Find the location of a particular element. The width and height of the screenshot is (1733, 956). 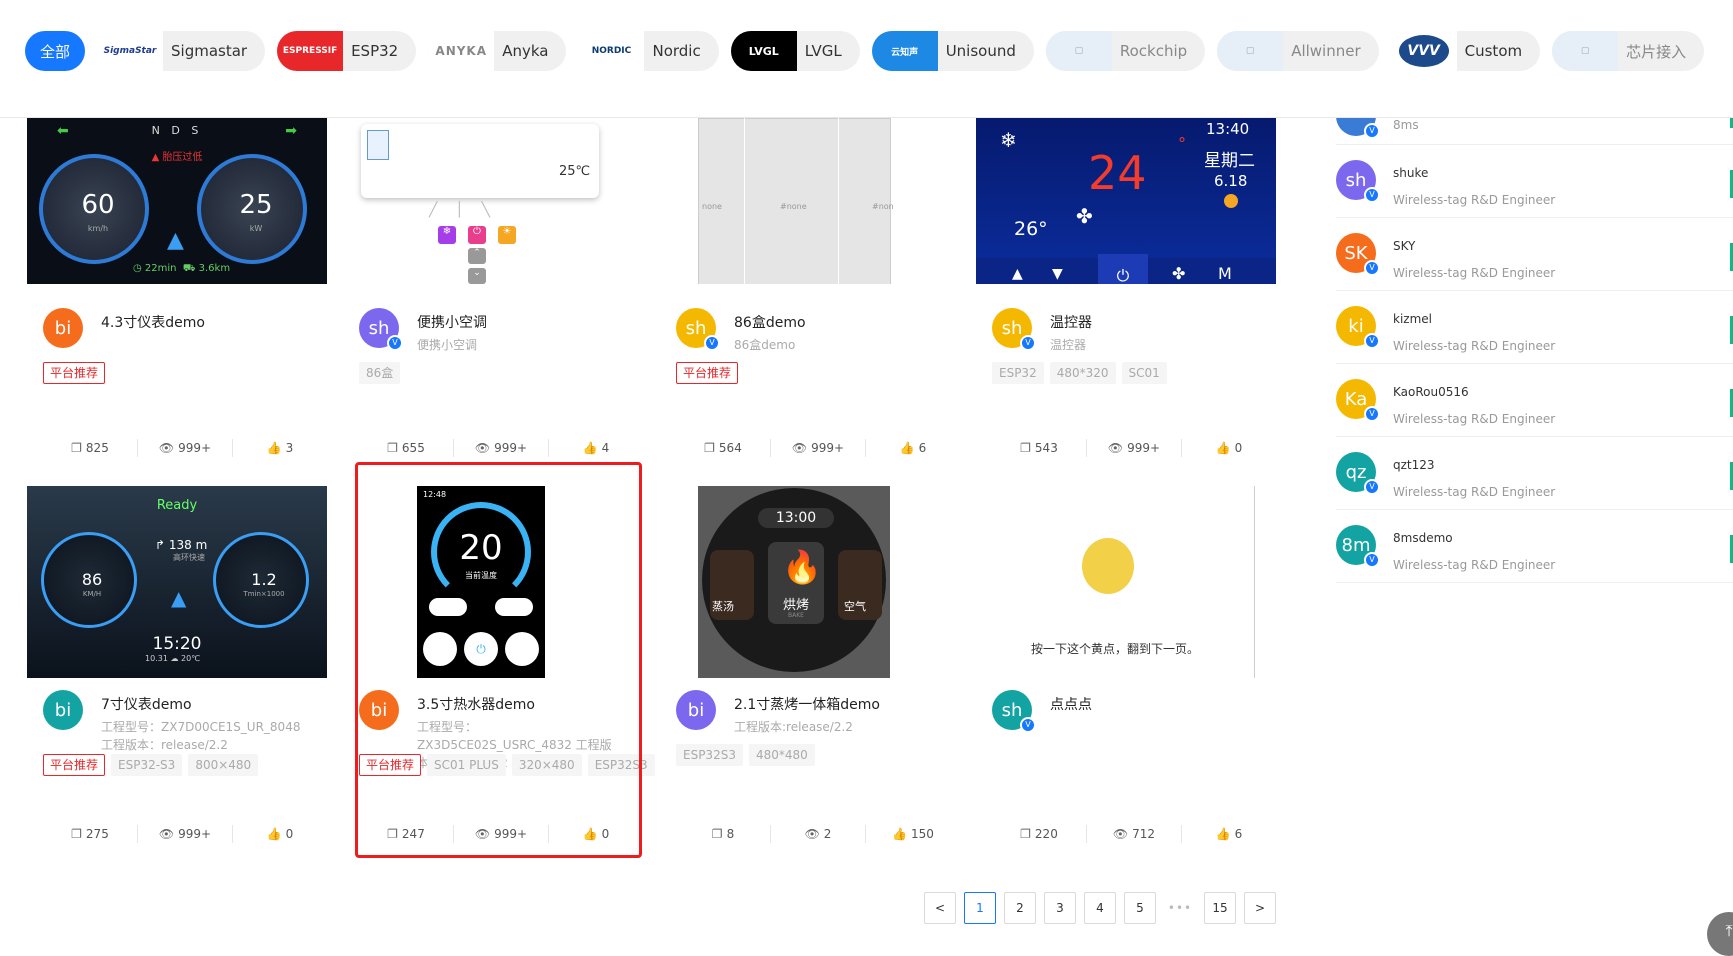

filter-chip-anyka: ANYKA Anyka is located at coordinates (497, 51).